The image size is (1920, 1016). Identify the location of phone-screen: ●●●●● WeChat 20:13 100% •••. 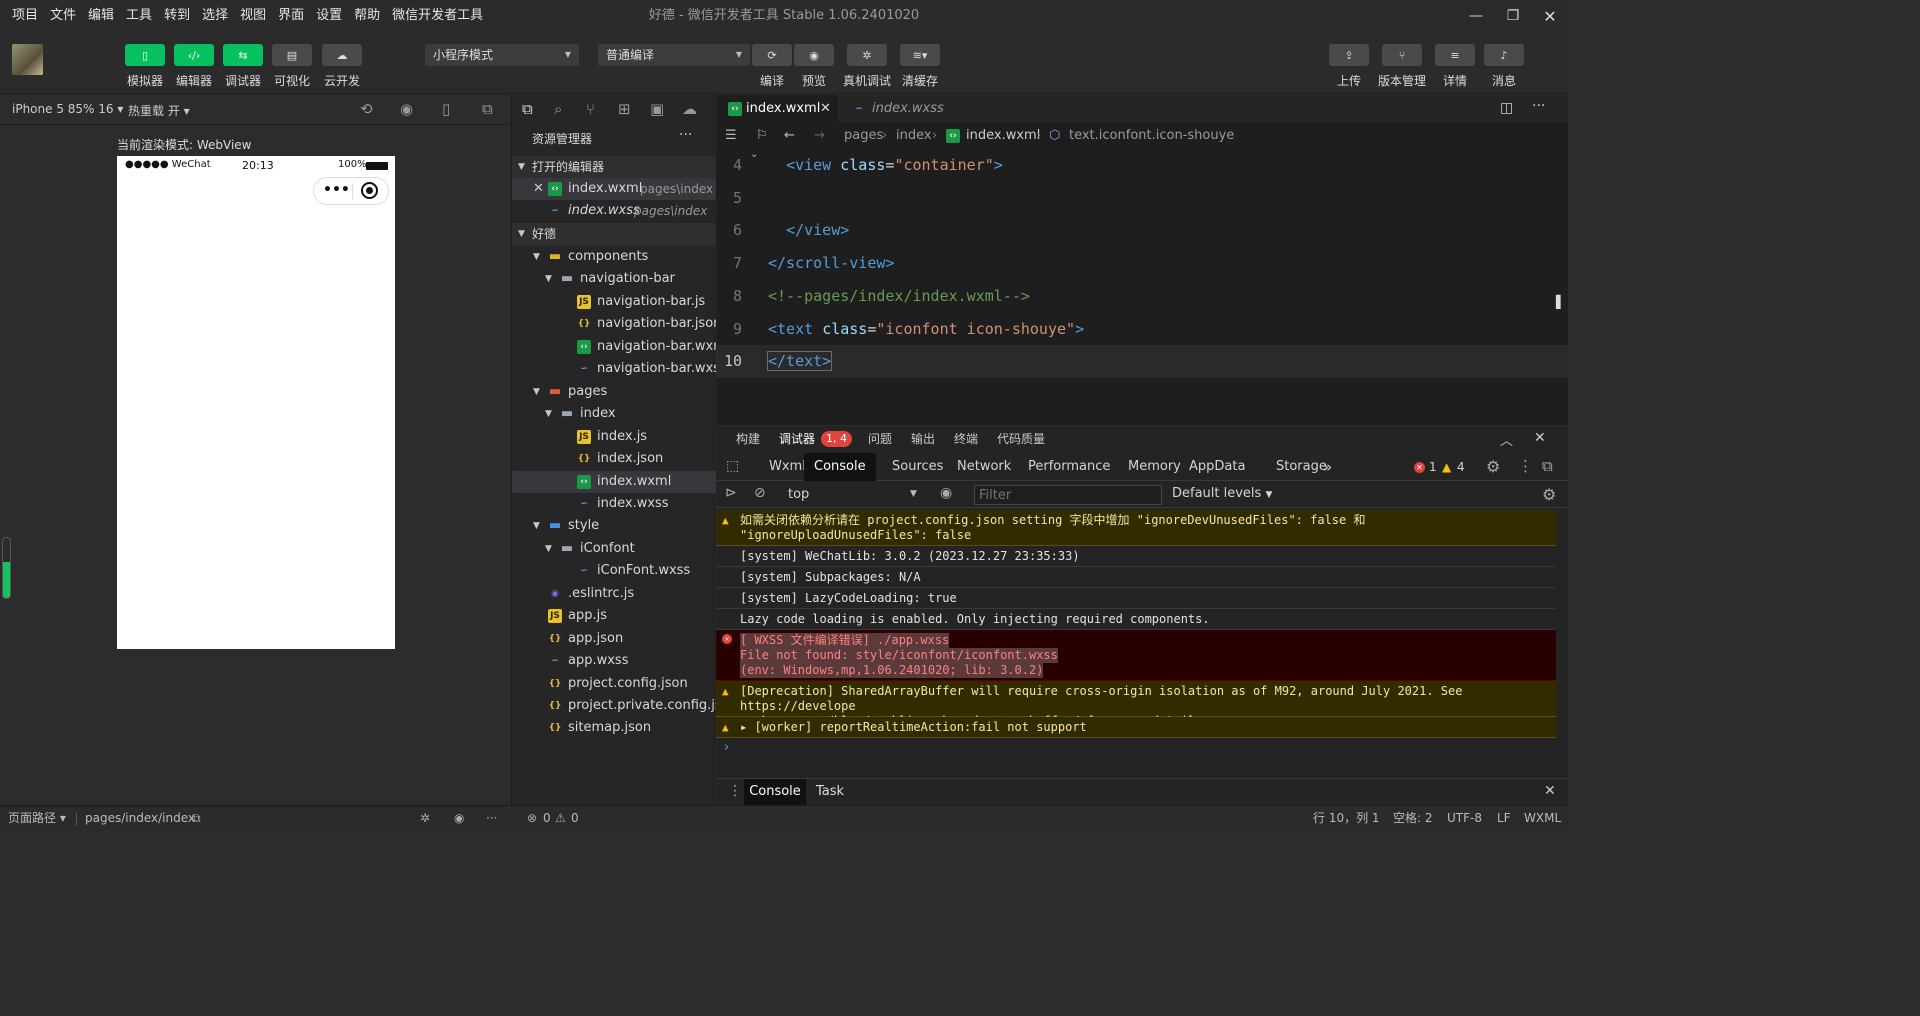
(256, 402).